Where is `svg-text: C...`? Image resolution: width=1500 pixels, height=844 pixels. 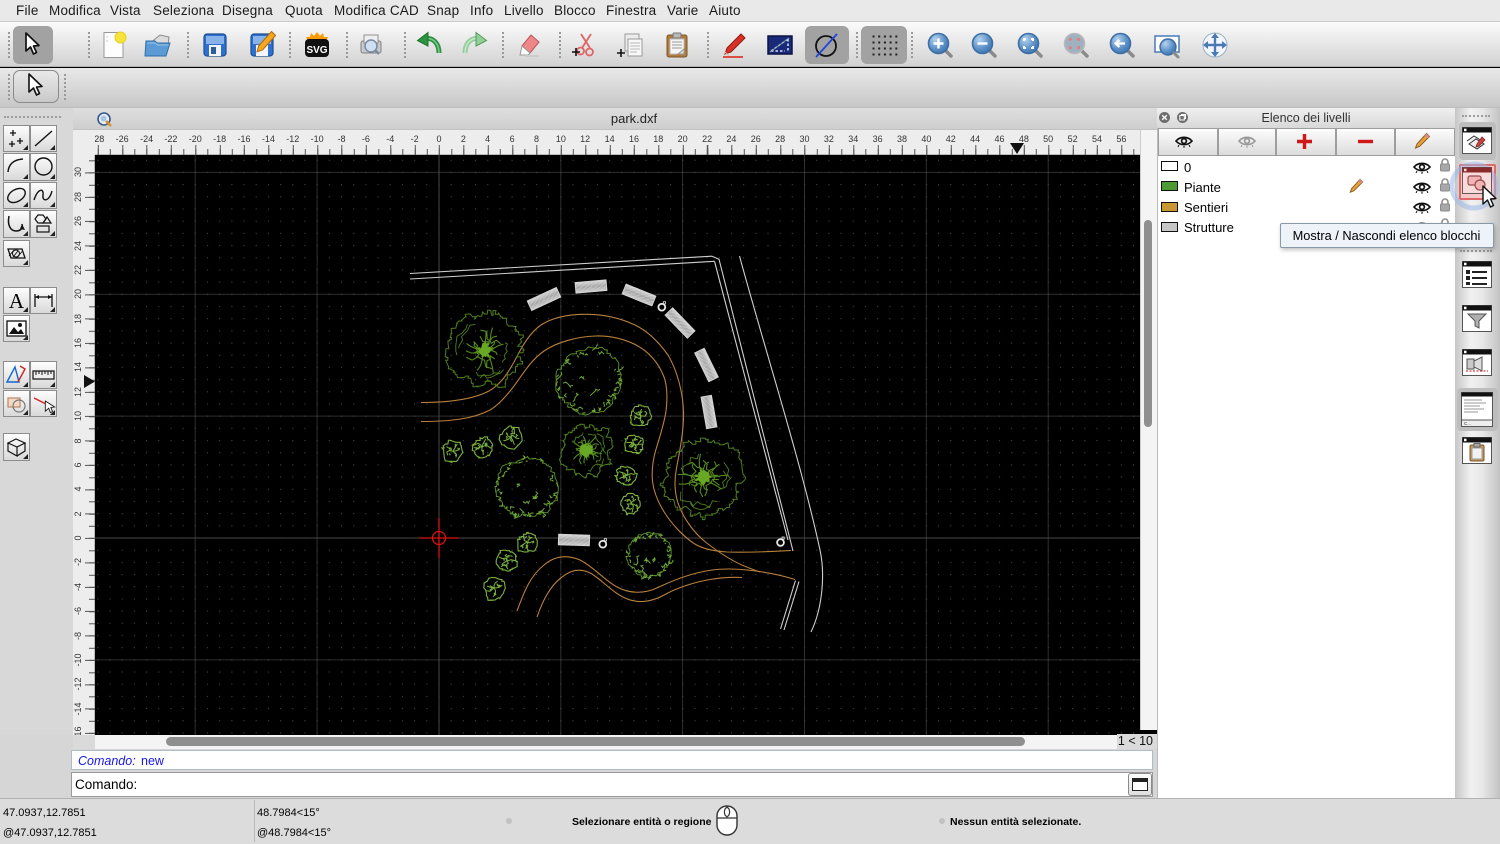
svg-text: C... is located at coordinates (1467, 423).